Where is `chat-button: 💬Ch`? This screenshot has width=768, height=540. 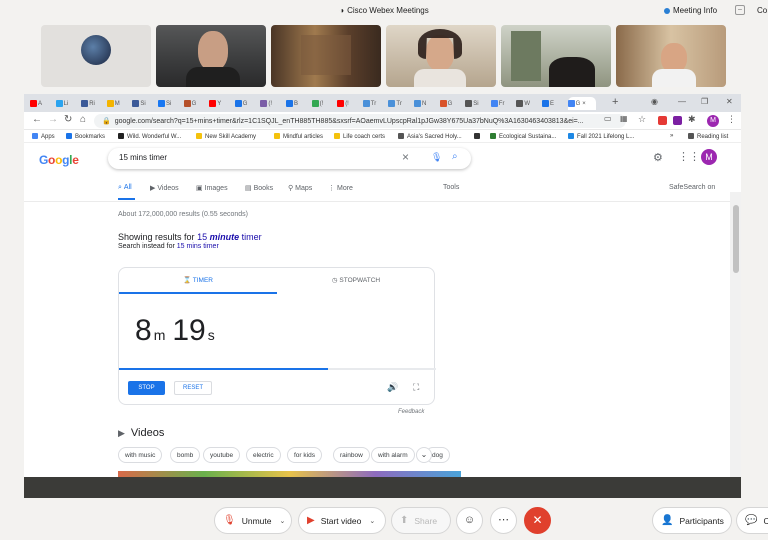 chat-button: 💬Ch is located at coordinates (752, 520).